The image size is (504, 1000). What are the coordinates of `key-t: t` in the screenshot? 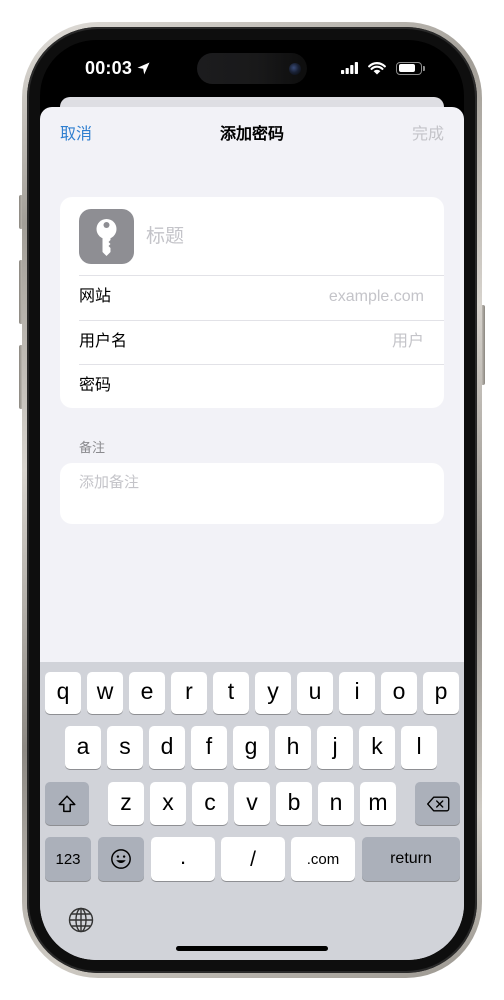 It's located at (231, 693).